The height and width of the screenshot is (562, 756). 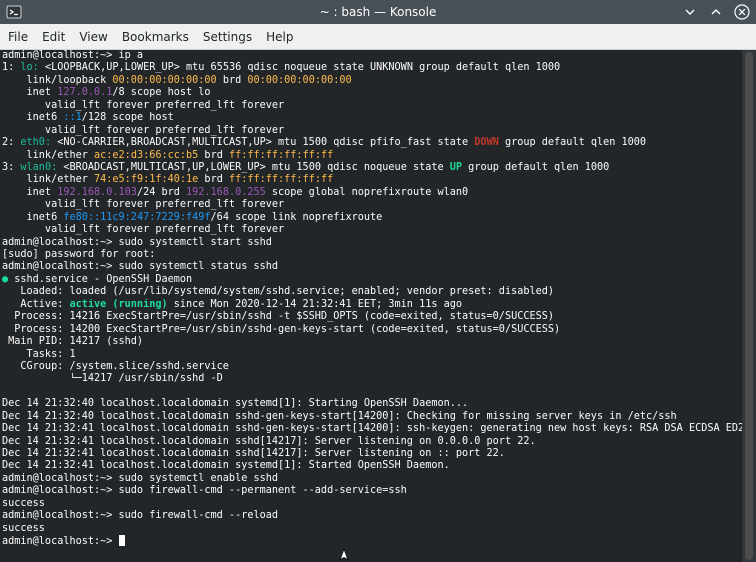 What do you see at coordinates (93, 37) in the screenshot?
I see `menu-view: View` at bounding box center [93, 37].